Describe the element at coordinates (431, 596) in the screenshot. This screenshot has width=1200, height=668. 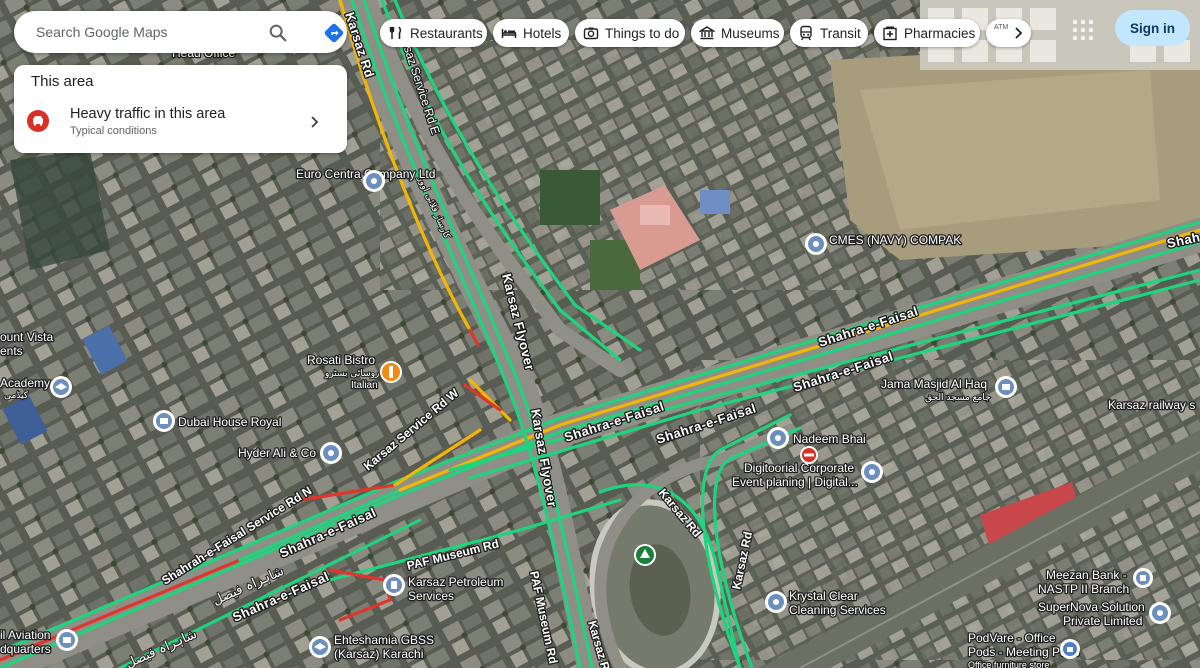
I see `place-label: Services` at that location.